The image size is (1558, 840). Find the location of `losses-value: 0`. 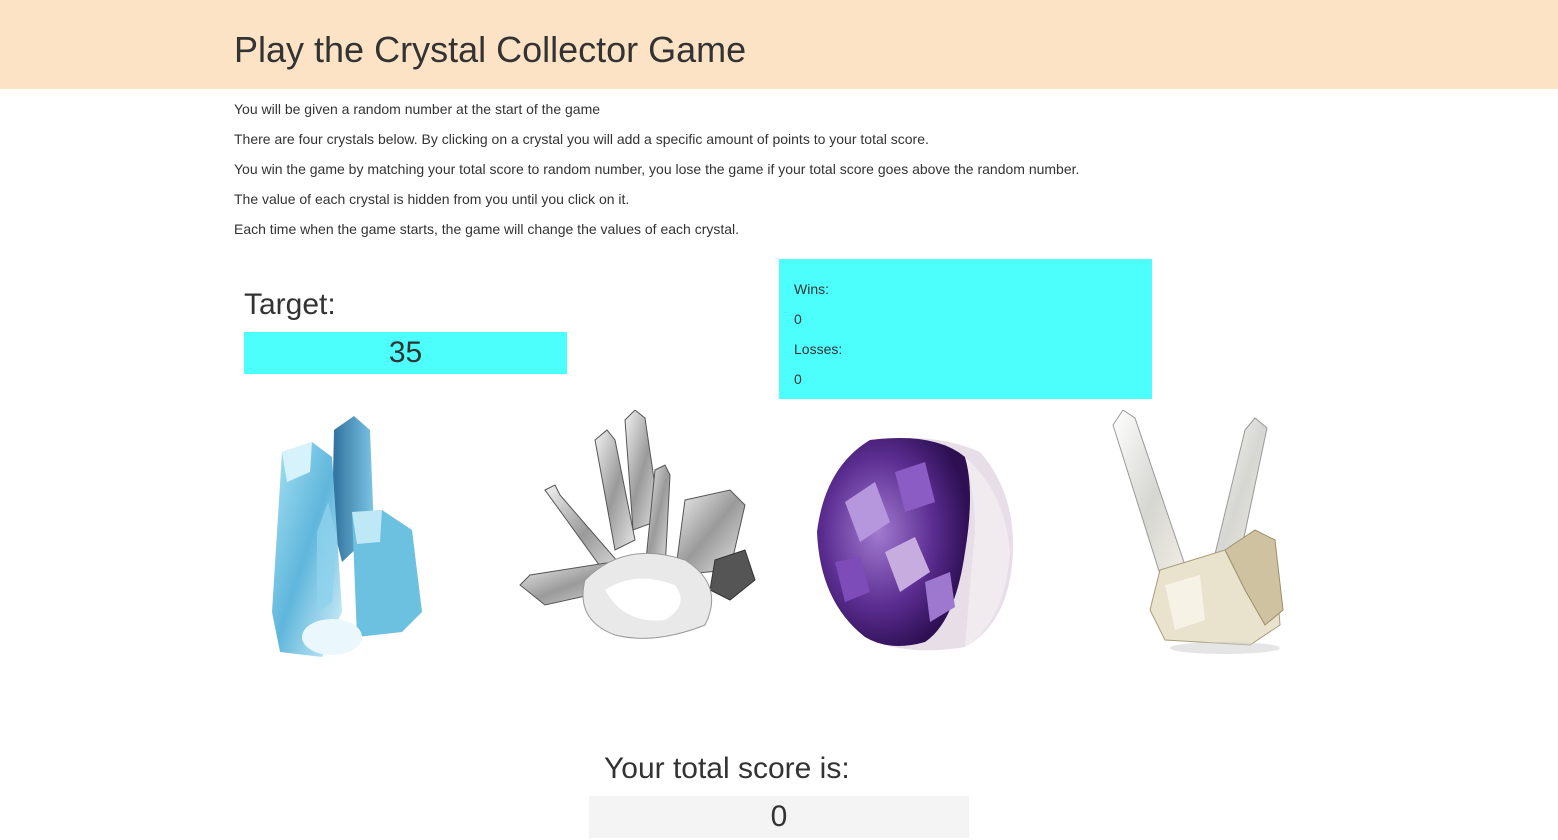

losses-value: 0 is located at coordinates (798, 379).